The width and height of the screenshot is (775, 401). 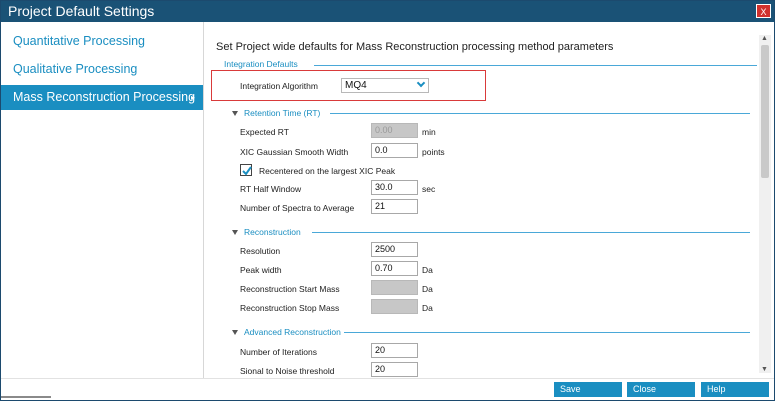 I want to click on chevron-right-icon: ▸, so click(x=192, y=97).